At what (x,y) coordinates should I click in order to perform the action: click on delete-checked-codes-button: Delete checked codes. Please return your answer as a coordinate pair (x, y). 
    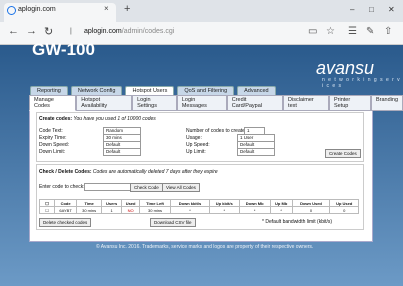
    Looking at the image, I should click on (65, 222).